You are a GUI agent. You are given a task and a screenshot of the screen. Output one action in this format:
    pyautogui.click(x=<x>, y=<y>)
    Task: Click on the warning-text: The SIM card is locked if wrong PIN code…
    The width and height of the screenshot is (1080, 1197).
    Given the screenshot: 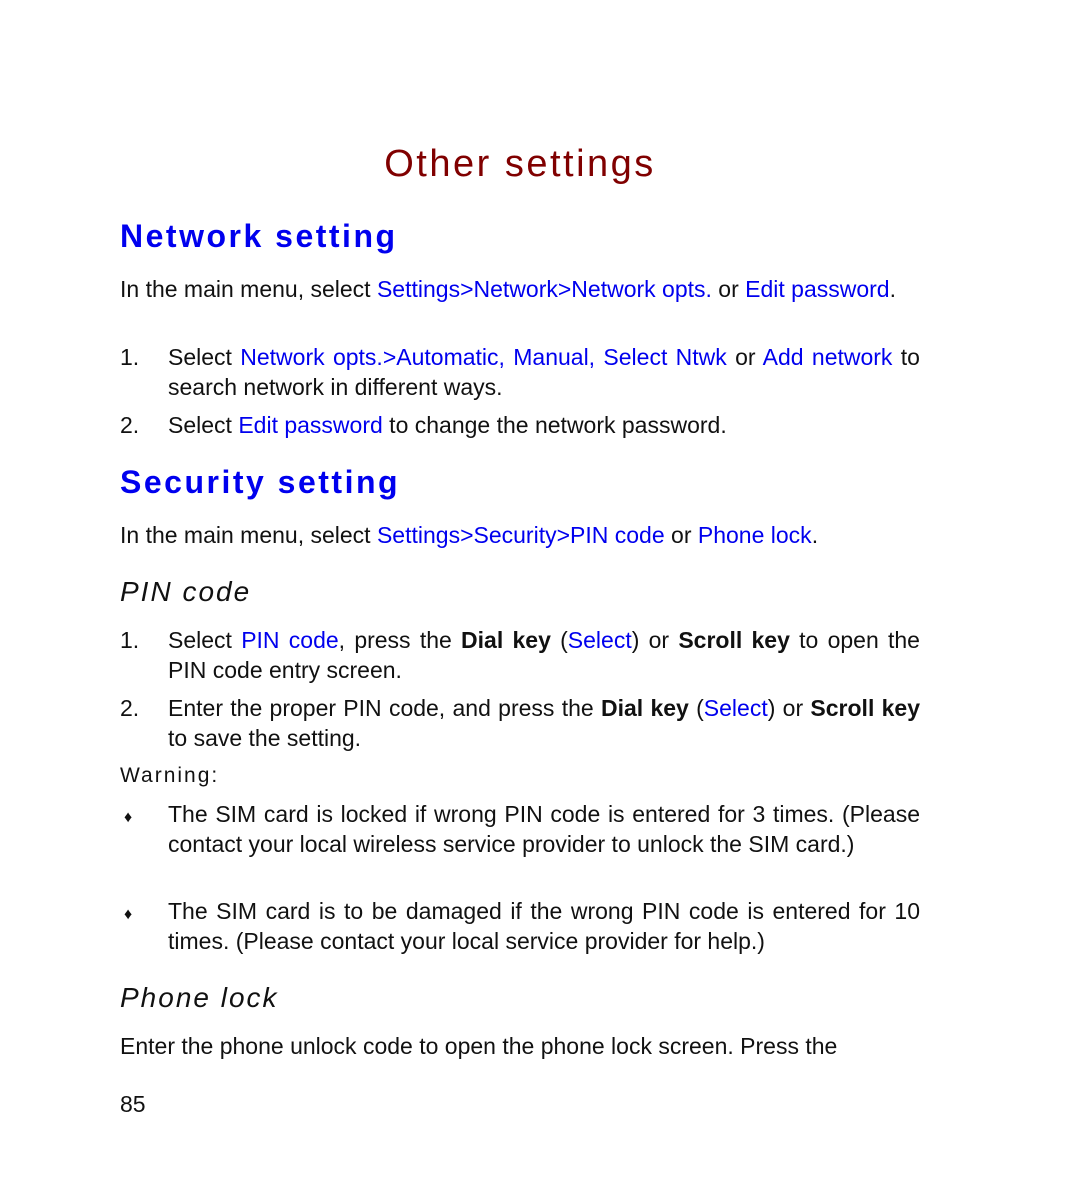 What is the action you would take?
    pyautogui.click(x=544, y=829)
    